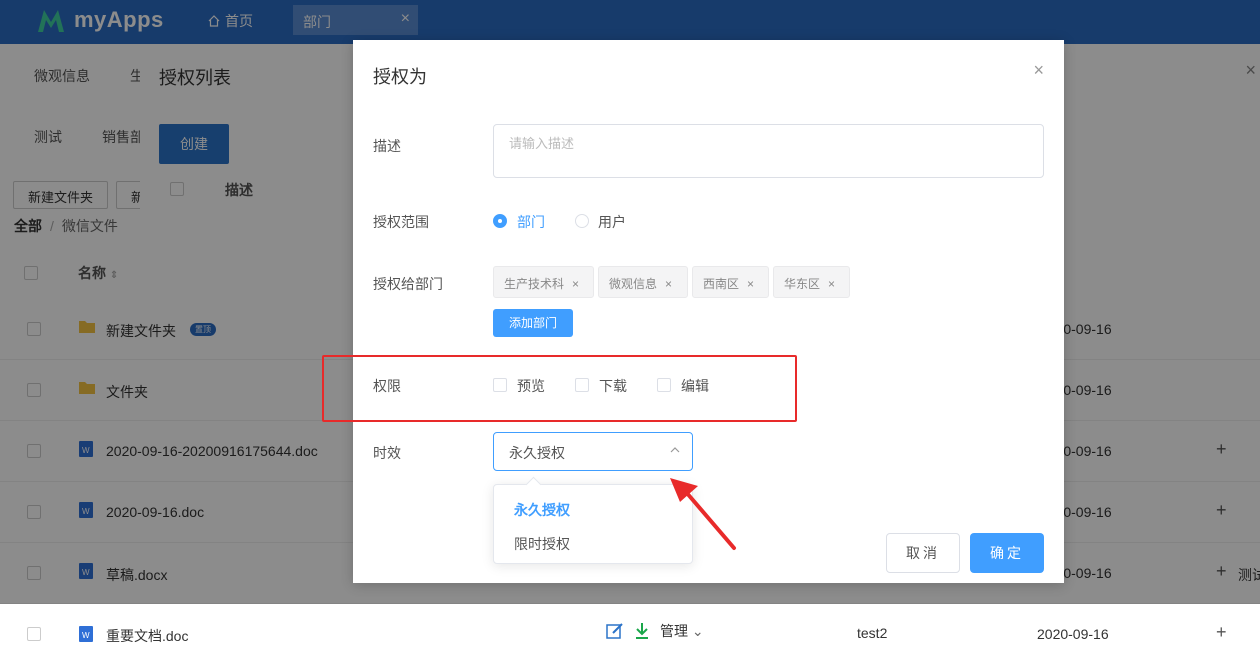 Image resolution: width=1260 pixels, height=671 pixels. What do you see at coordinates (582, 221) in the screenshot?
I see `scope-radio-user` at bounding box center [582, 221].